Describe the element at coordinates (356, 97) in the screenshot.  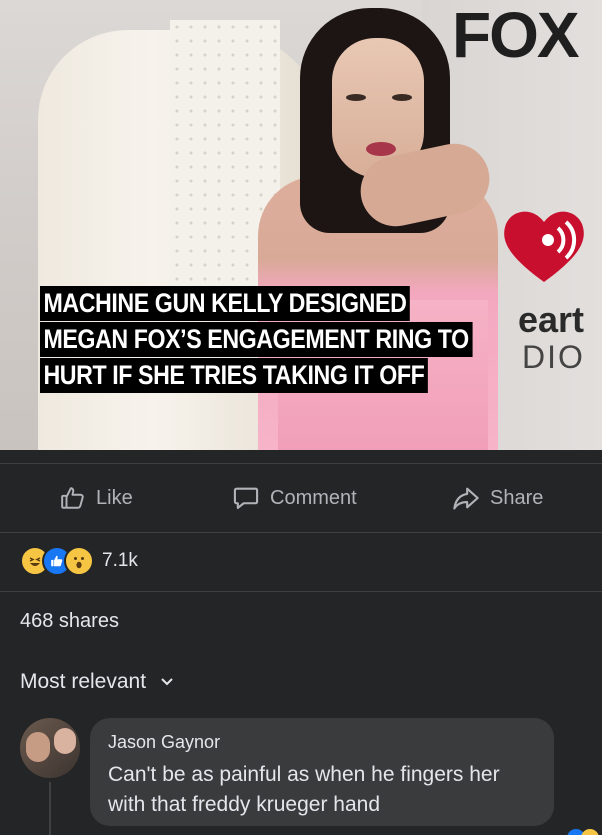
I see `eye-left` at that location.